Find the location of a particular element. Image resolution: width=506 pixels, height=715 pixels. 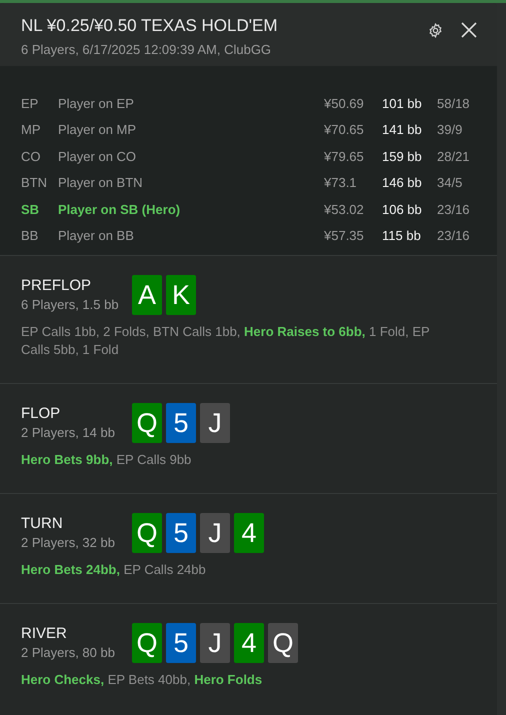

player-stats: 39/9 is located at coordinates (450, 130).